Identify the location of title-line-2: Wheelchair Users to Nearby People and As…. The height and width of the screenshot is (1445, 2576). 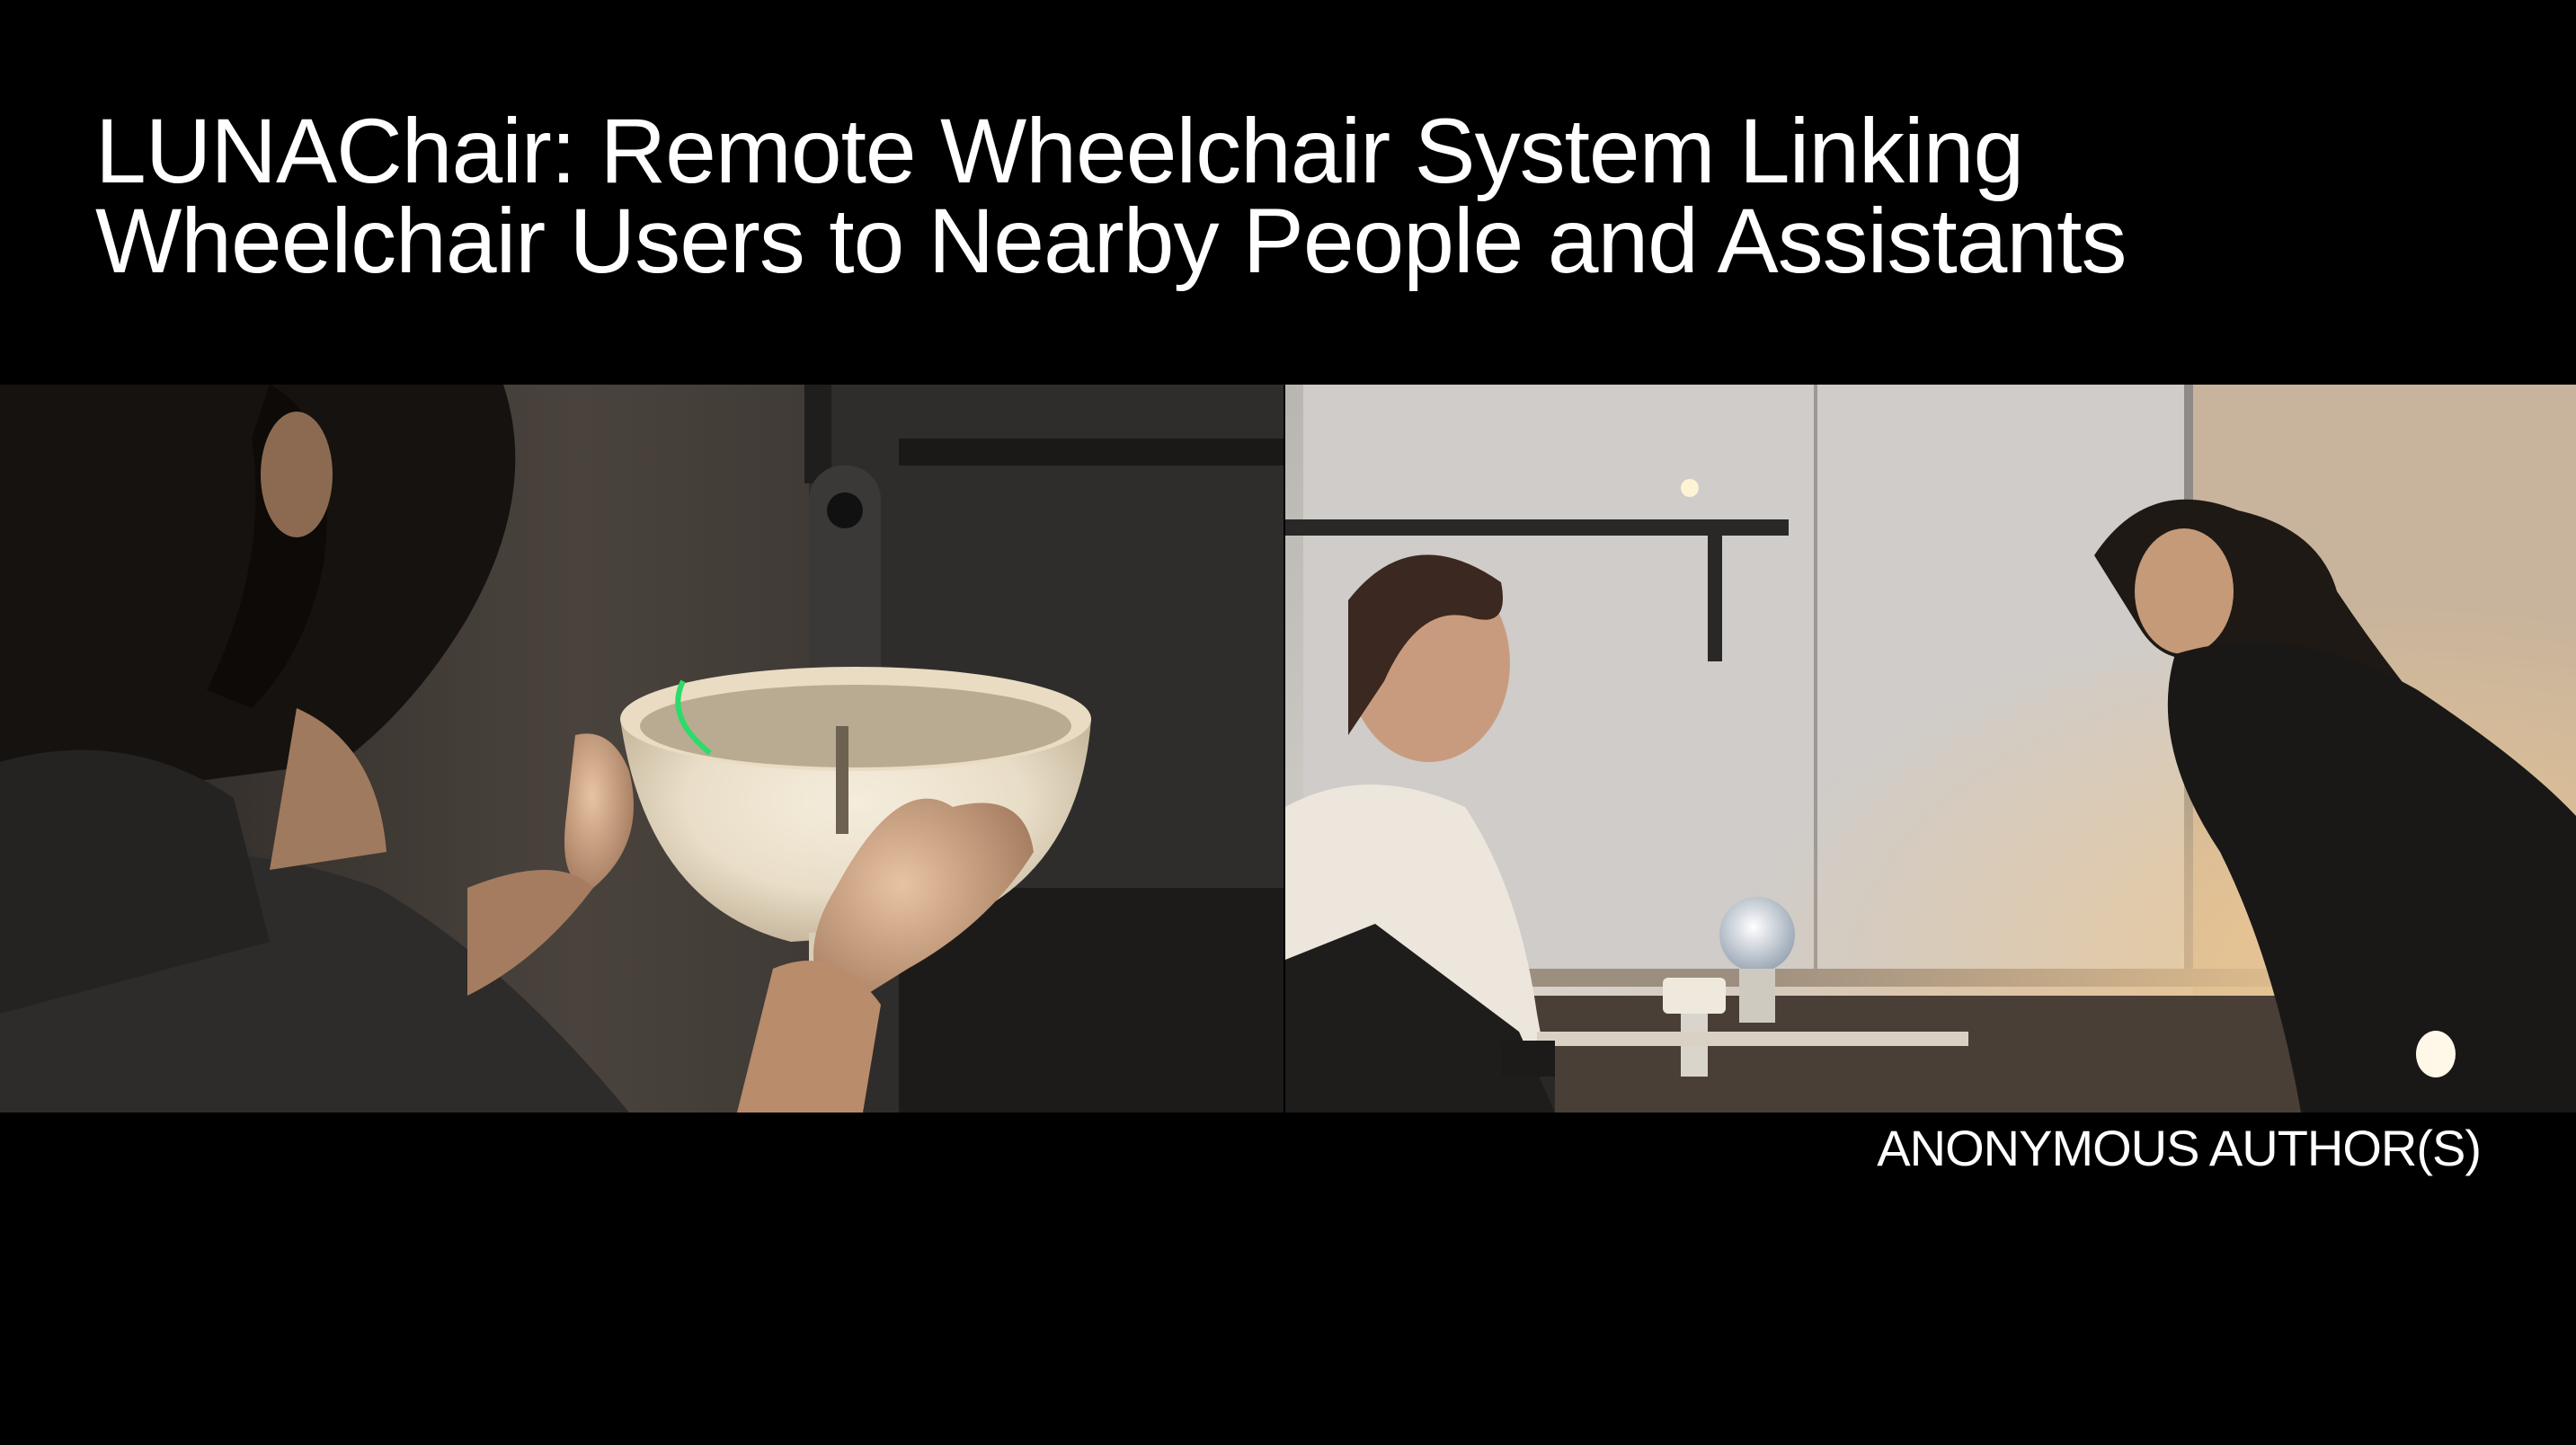
(1111, 241).